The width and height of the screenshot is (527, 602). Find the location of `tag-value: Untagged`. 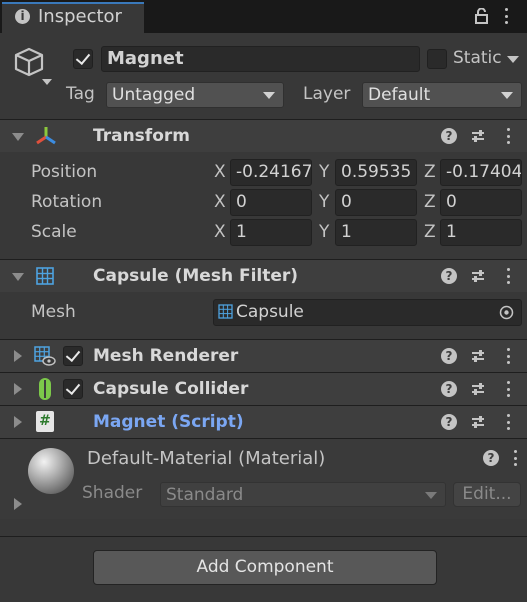

tag-value: Untagged is located at coordinates (154, 95).